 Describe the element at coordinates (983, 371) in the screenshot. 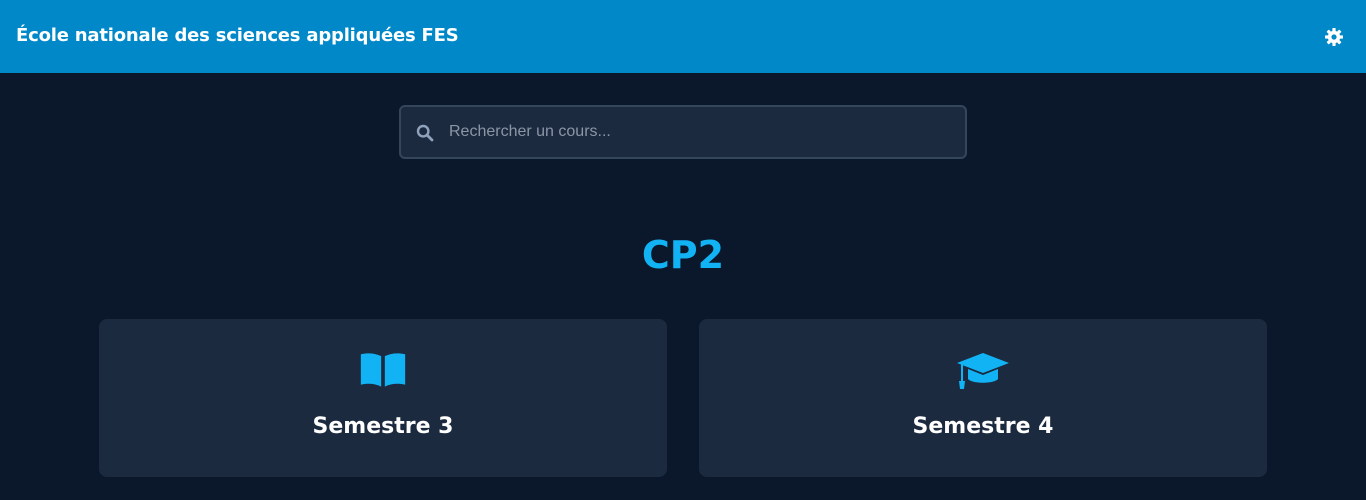

I see `graduation-cap-icon` at that location.